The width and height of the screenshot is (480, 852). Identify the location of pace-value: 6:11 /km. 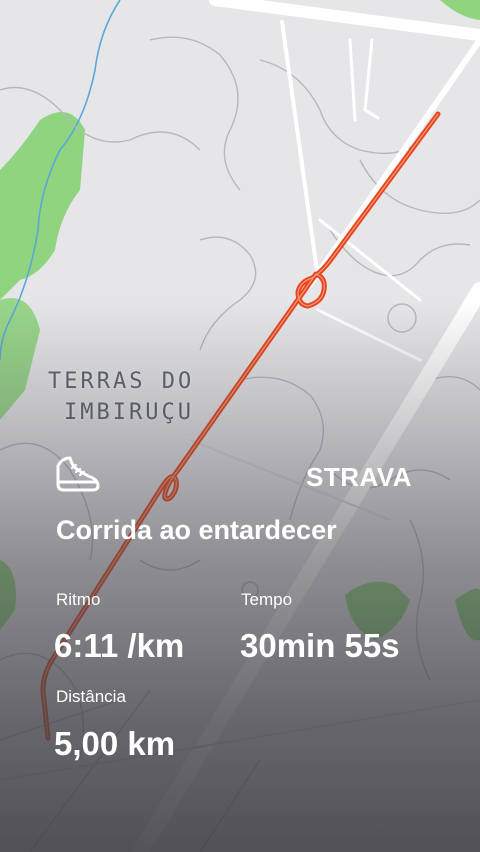
(119, 645).